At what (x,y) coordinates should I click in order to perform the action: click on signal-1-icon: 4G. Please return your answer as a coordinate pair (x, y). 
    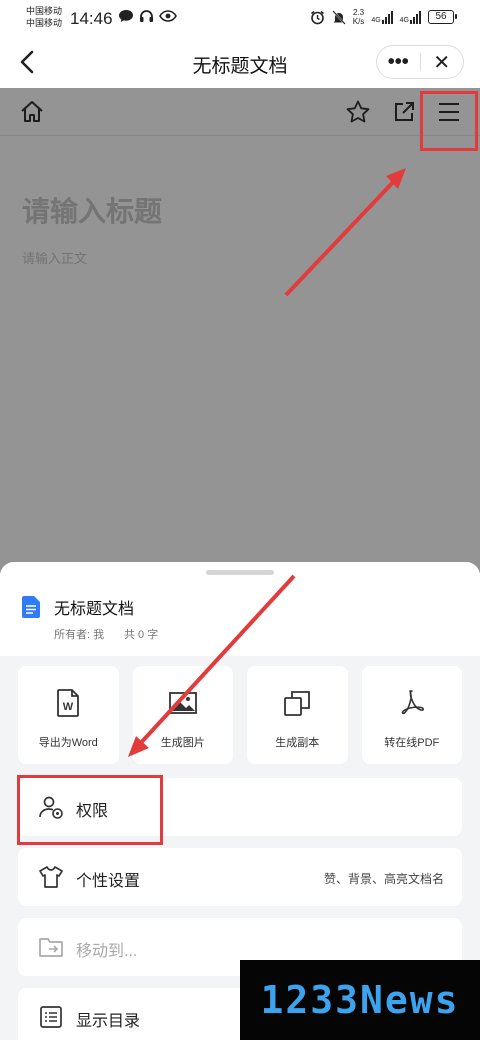
    Looking at the image, I should click on (382, 17).